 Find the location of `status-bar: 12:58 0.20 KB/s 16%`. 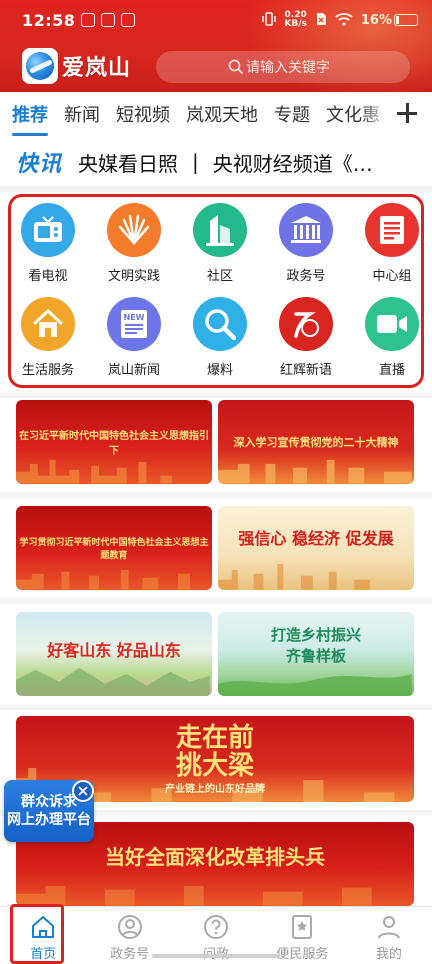

status-bar: 12:58 0.20 KB/s 16% is located at coordinates (216, 20).